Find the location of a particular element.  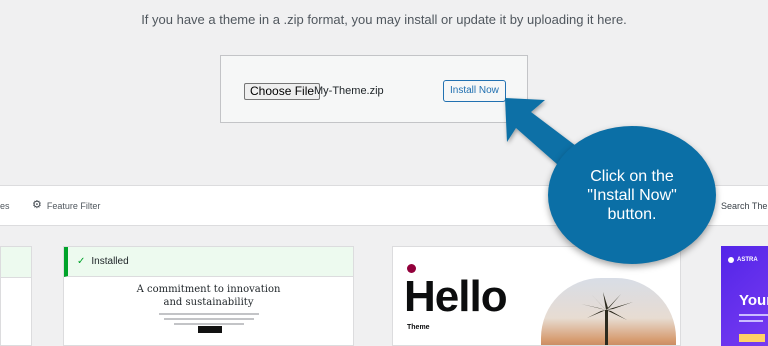

callout-text: Click on the "Install Now" button. is located at coordinates (632, 195).